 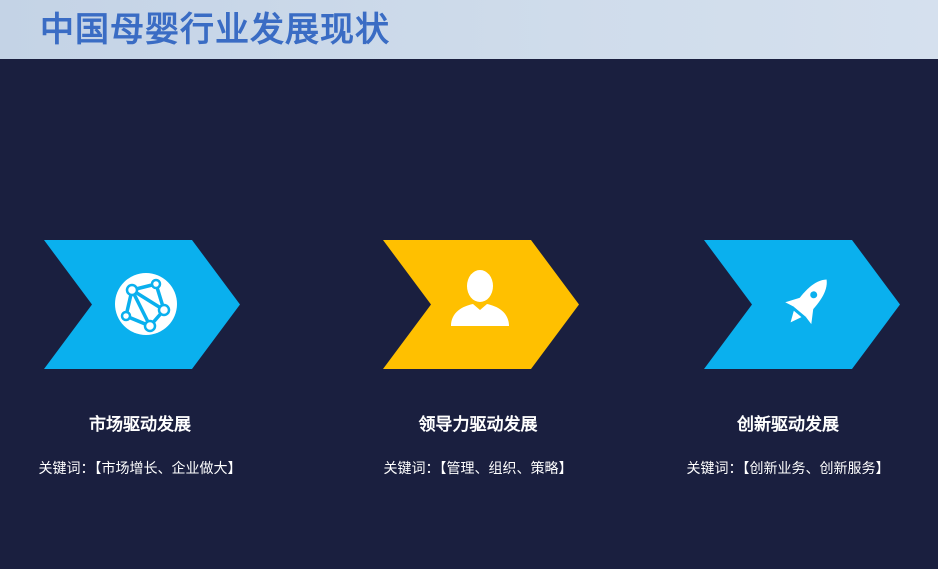 I want to click on page-title: 中国母婴行业发展现状, so click(x=215, y=30).